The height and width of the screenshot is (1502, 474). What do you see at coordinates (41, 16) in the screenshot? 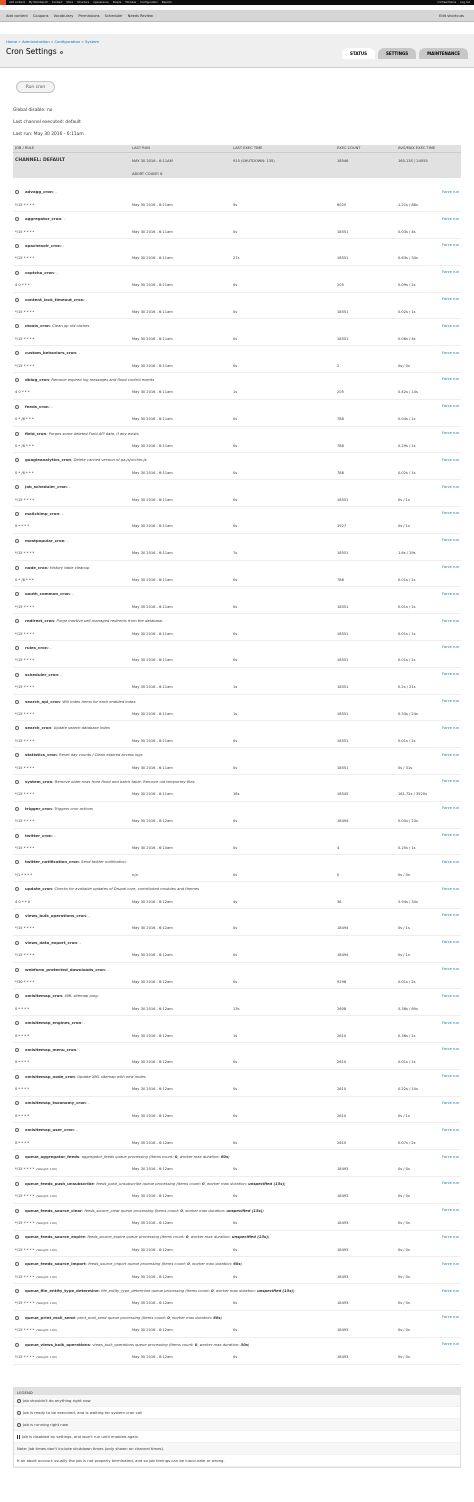
I see `shortcut-item-1: Coupons` at bounding box center [41, 16].